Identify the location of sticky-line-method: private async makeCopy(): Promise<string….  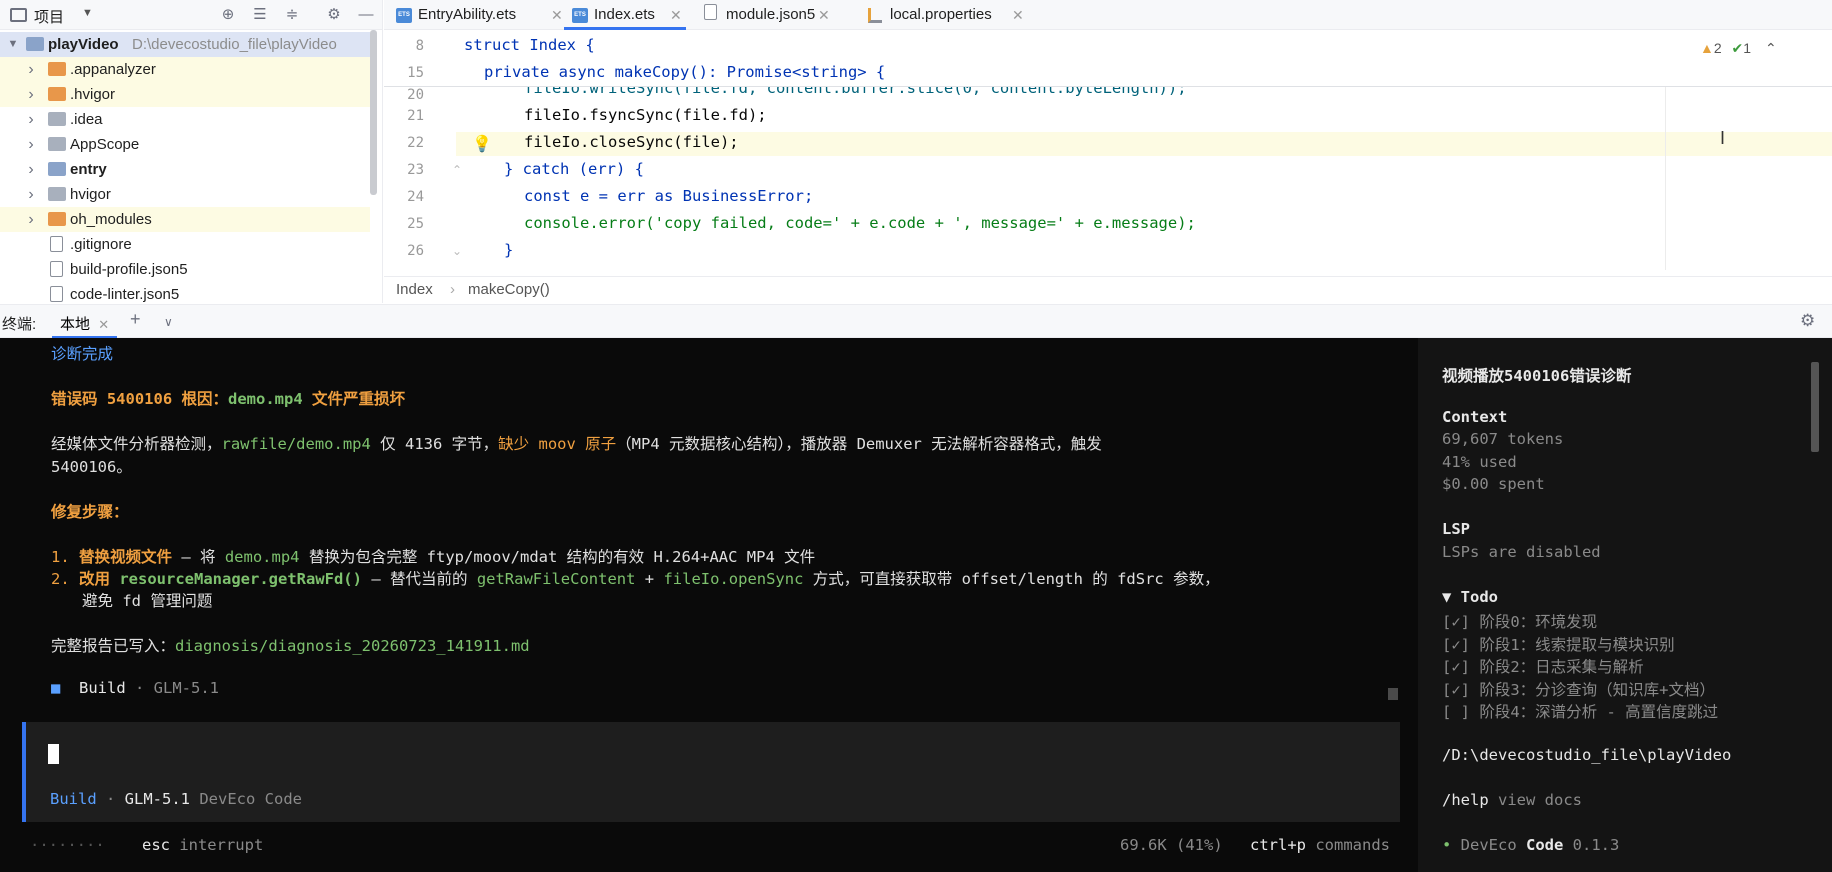
(684, 72).